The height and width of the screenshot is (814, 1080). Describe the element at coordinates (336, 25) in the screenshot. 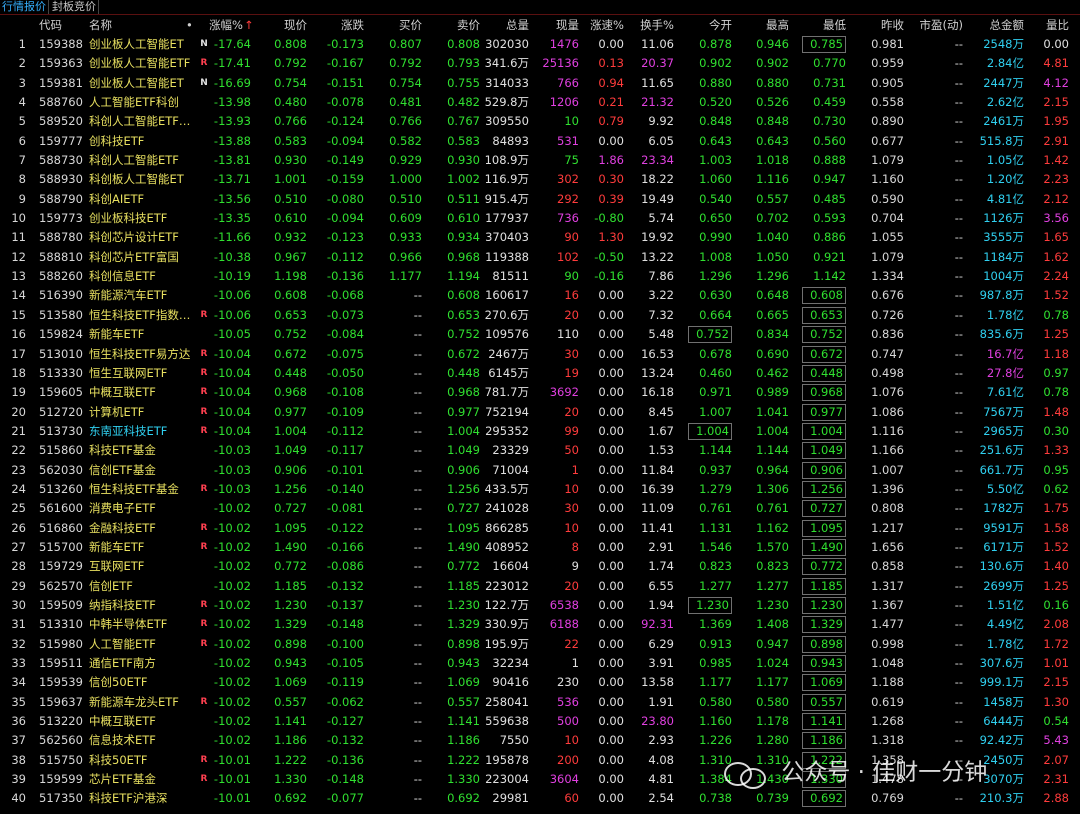

I see `header-change: 涨跌` at that location.